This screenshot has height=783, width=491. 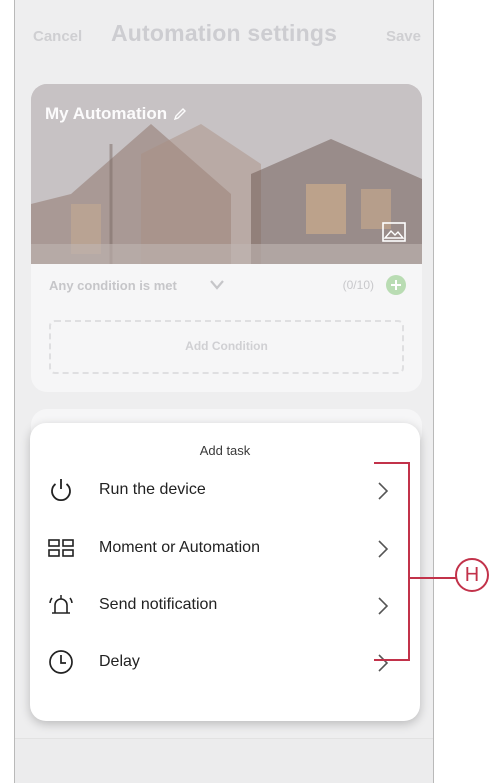 What do you see at coordinates (106, 113) in the screenshot?
I see `automation-name-text: My Automation` at bounding box center [106, 113].